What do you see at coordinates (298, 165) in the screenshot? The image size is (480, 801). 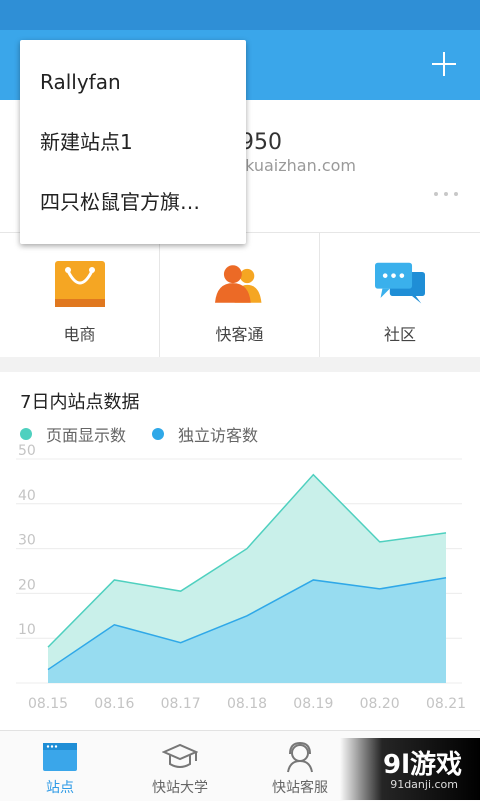 I see `site-domain-text: .kuaizhan.com` at bounding box center [298, 165].